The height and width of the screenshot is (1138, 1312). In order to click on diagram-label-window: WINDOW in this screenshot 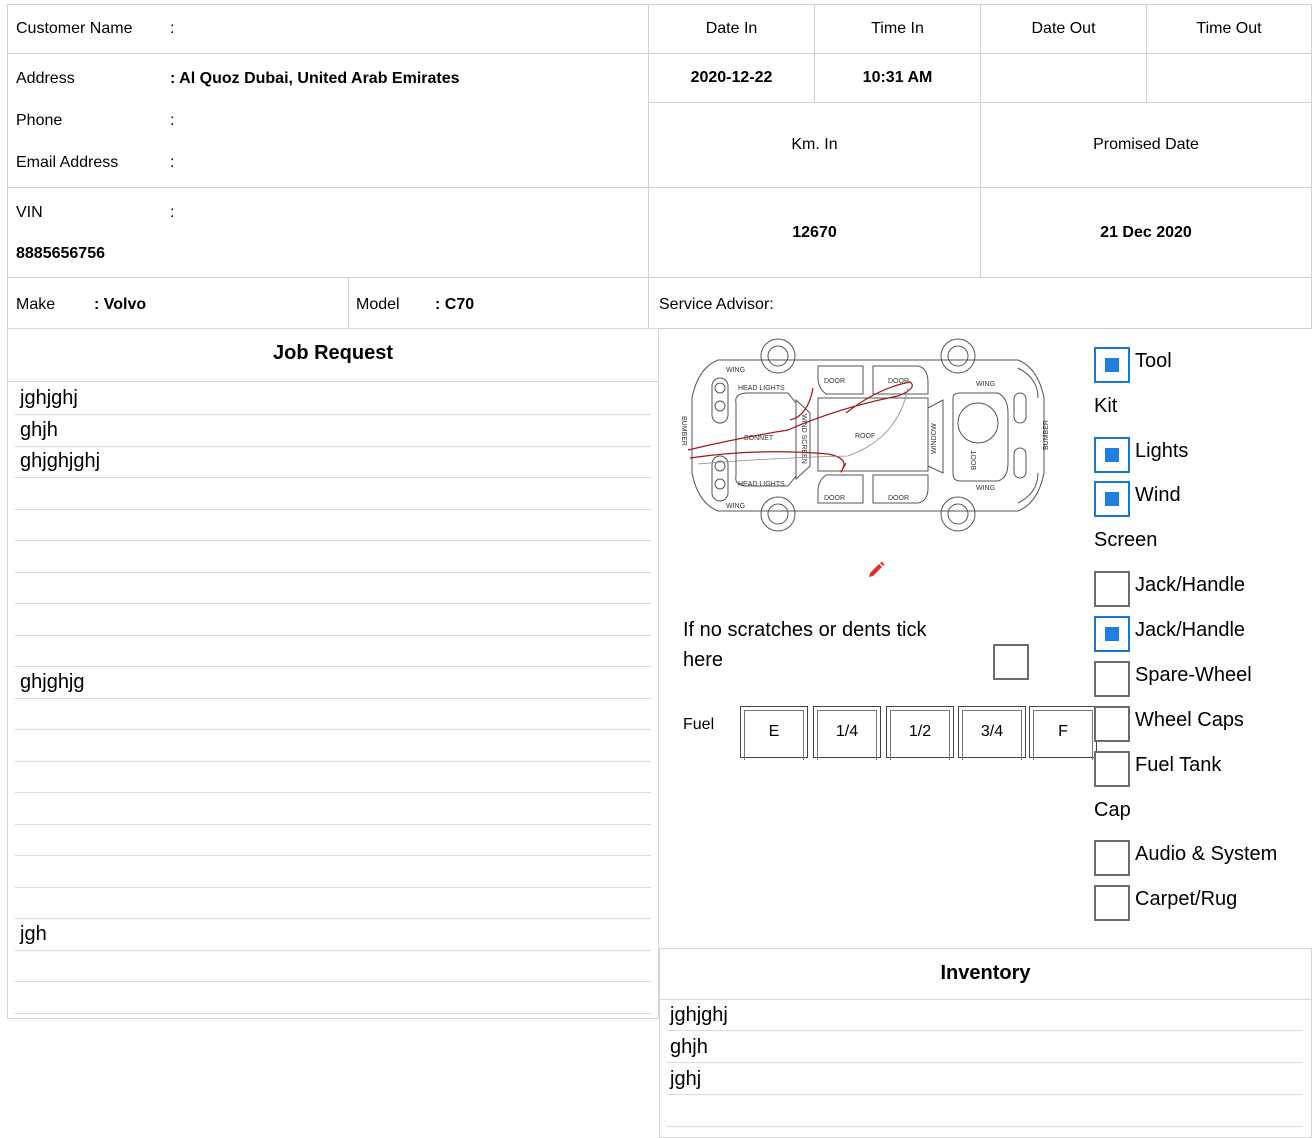, I will do `click(934, 438)`.